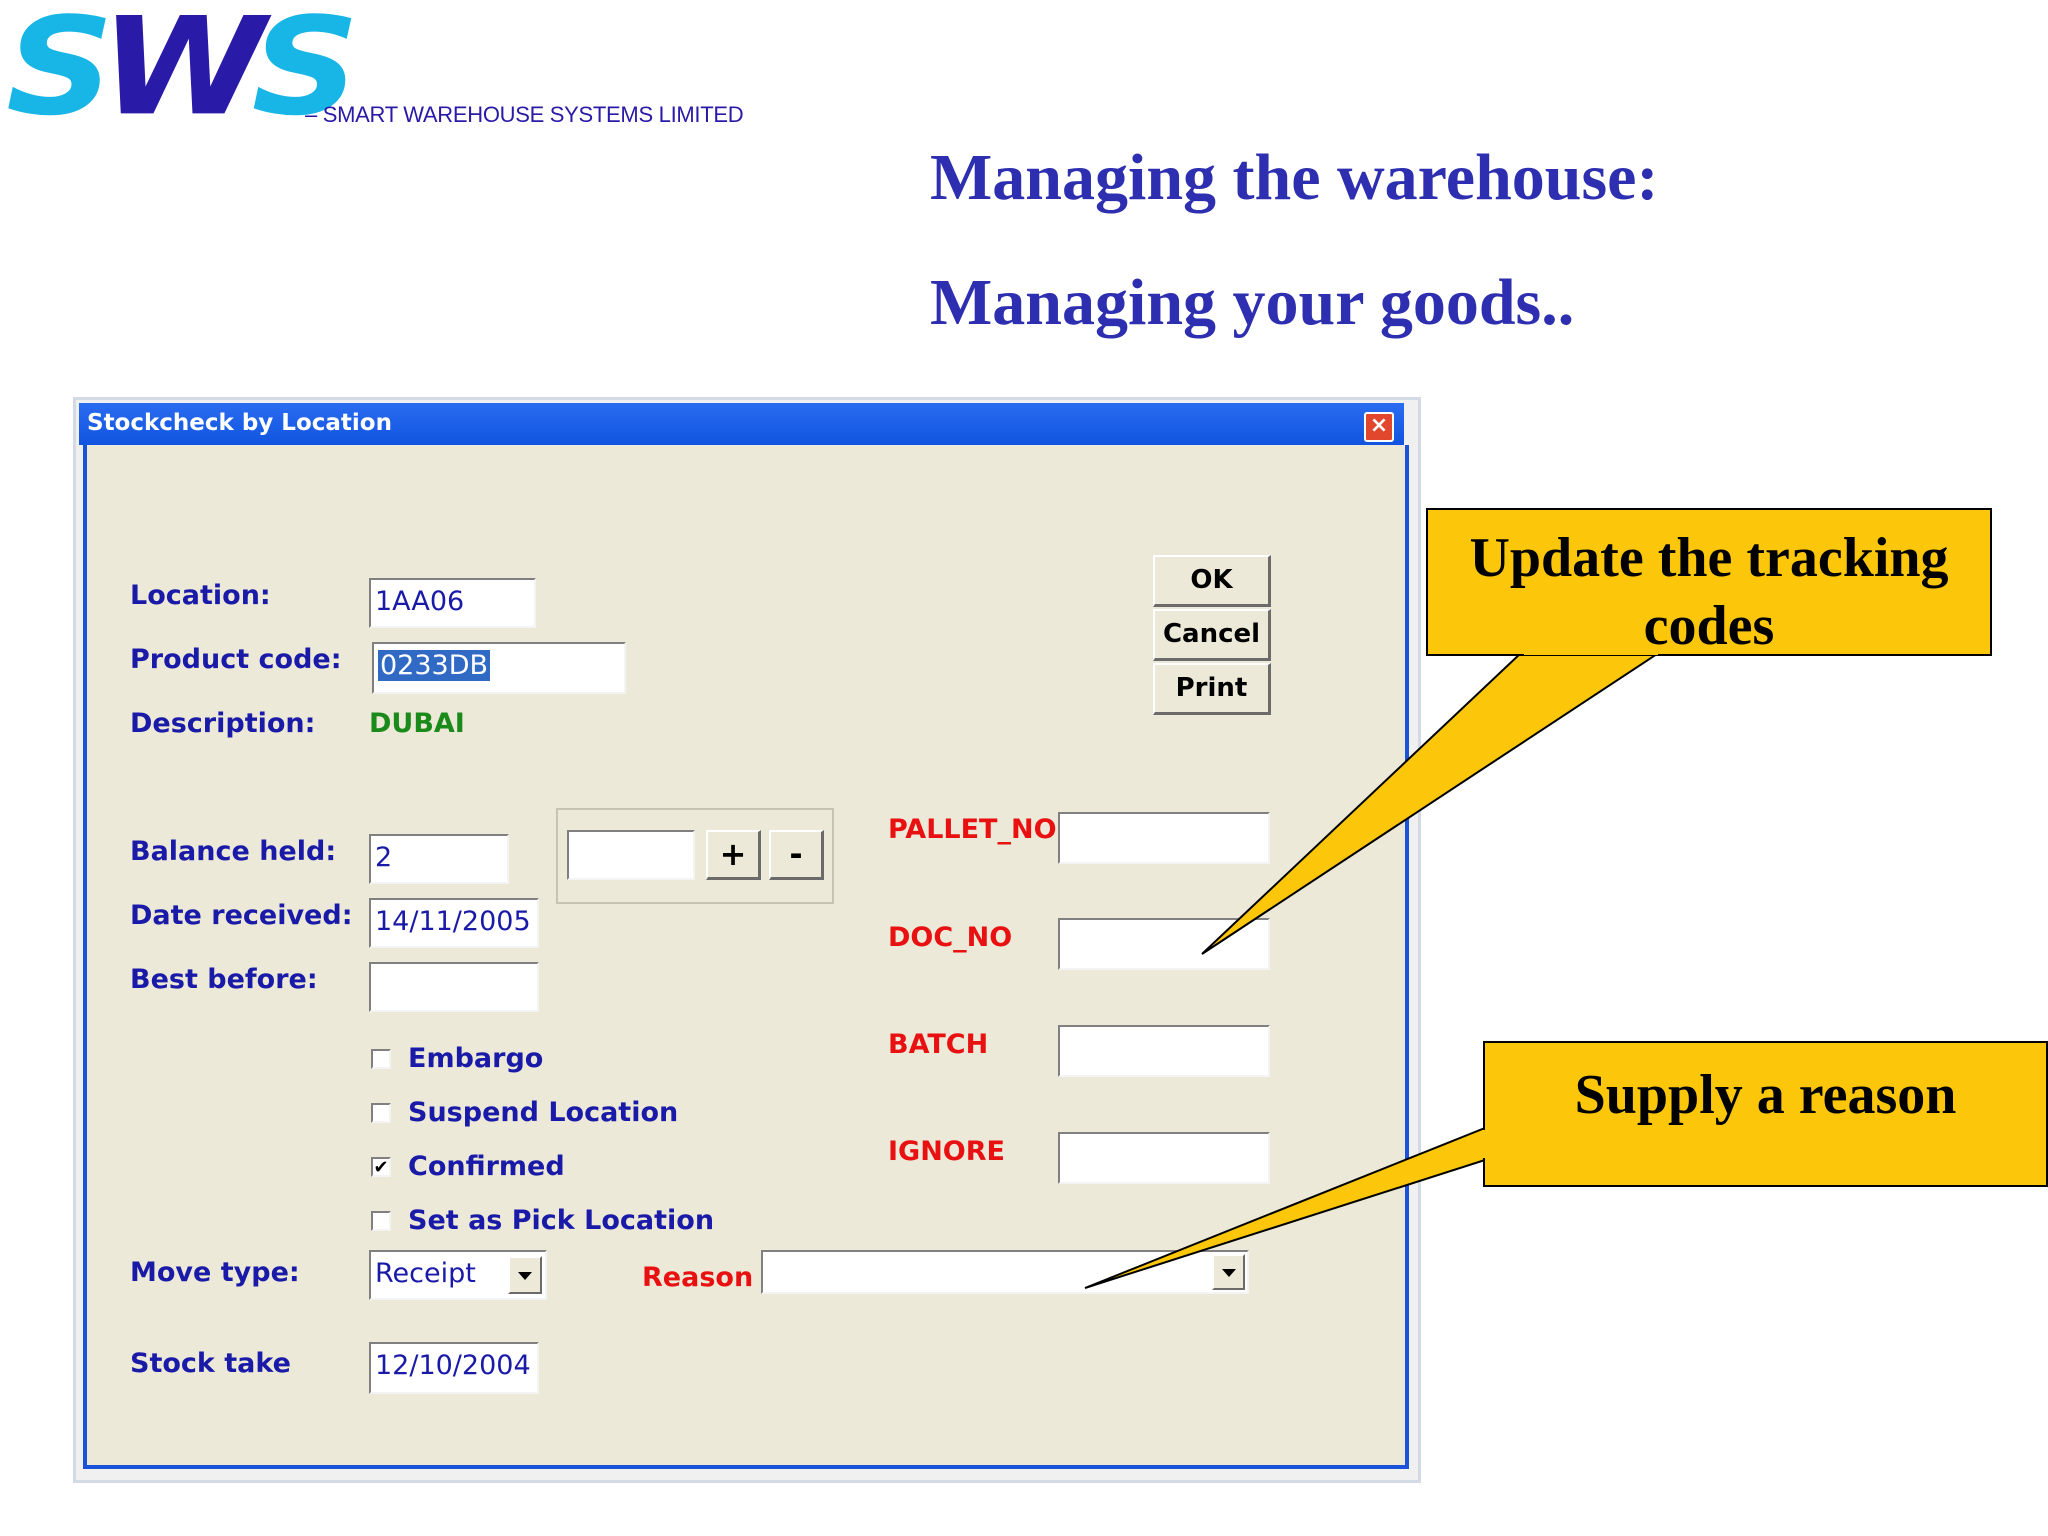 This screenshot has height=1536, width=2048. What do you see at coordinates (210, 1363) in the screenshot?
I see `stock-take-label: Stock take` at bounding box center [210, 1363].